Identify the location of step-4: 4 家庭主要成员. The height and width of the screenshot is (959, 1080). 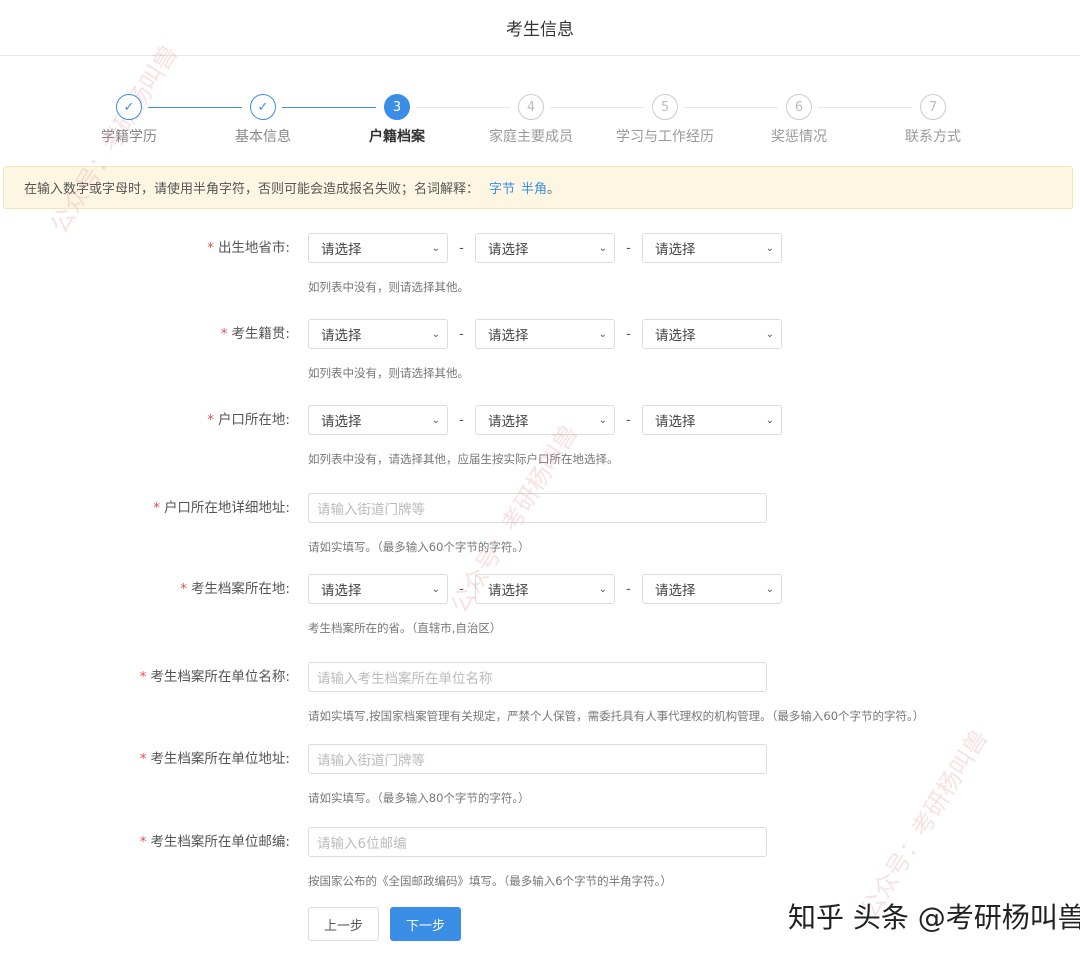
(531, 120).